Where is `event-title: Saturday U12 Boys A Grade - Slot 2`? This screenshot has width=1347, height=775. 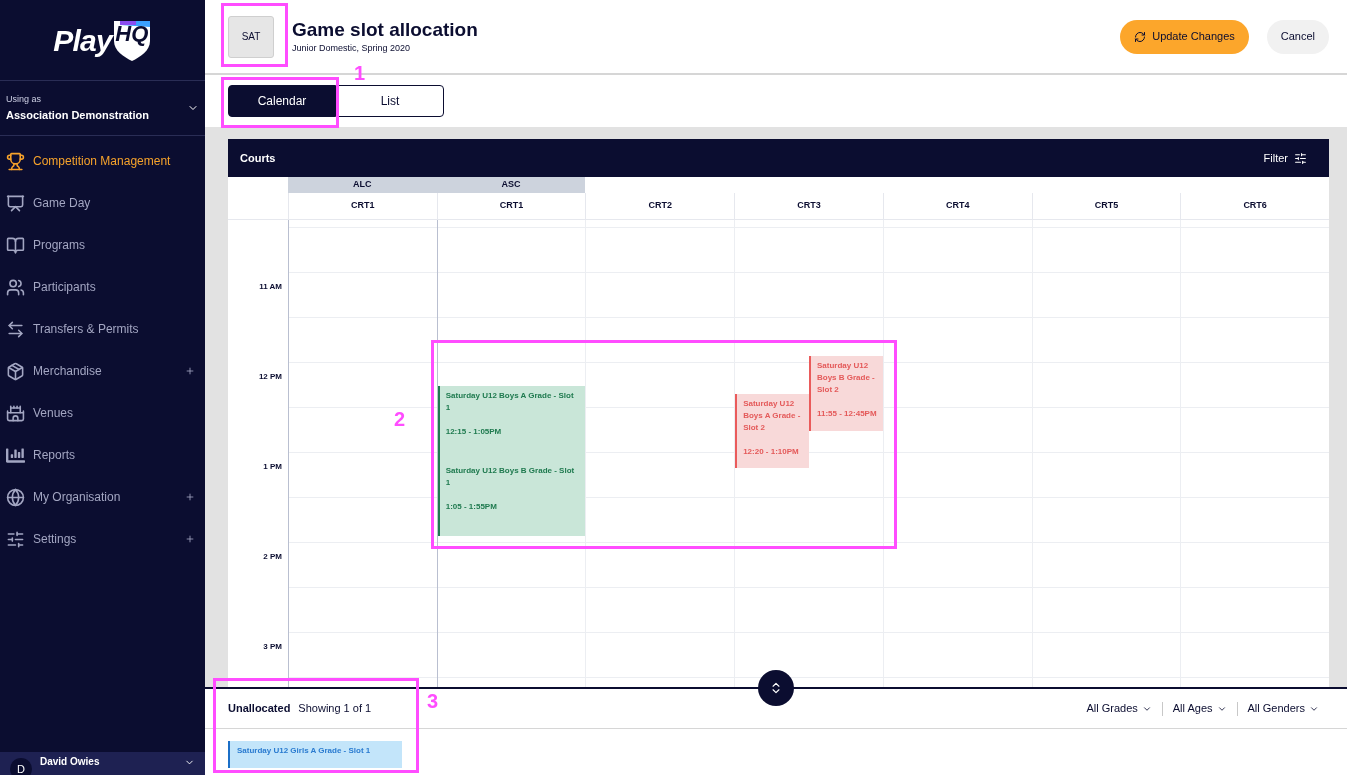
event-title: Saturday U12 Boys A Grade - Slot 2 is located at coordinates (772, 416).